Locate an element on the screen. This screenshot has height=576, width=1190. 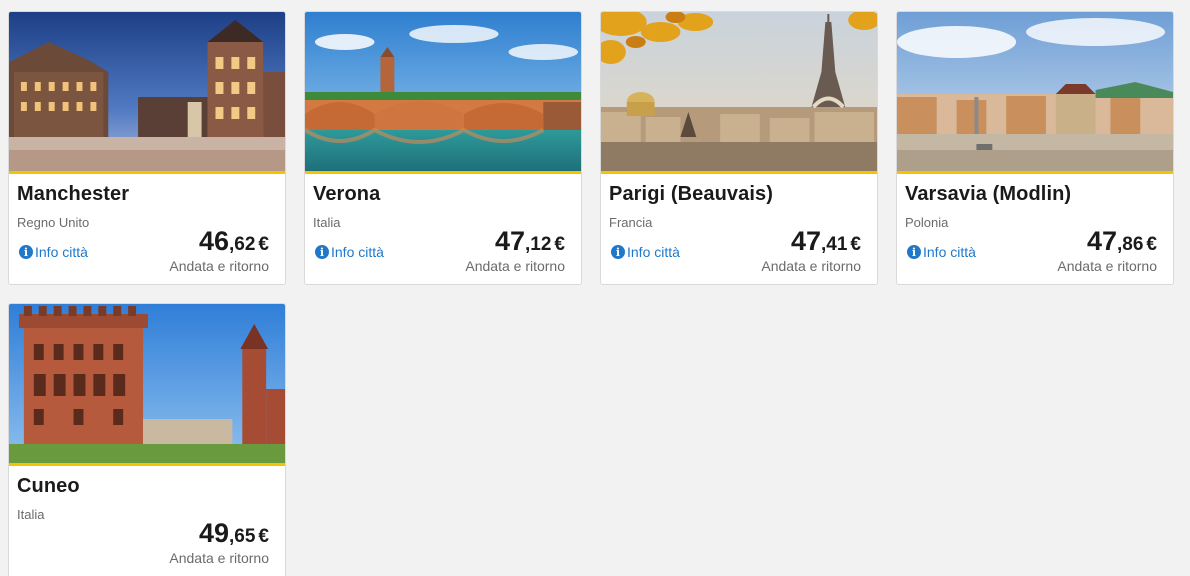
city-name: Parigi (Beauvais) is located at coordinates (691, 194).